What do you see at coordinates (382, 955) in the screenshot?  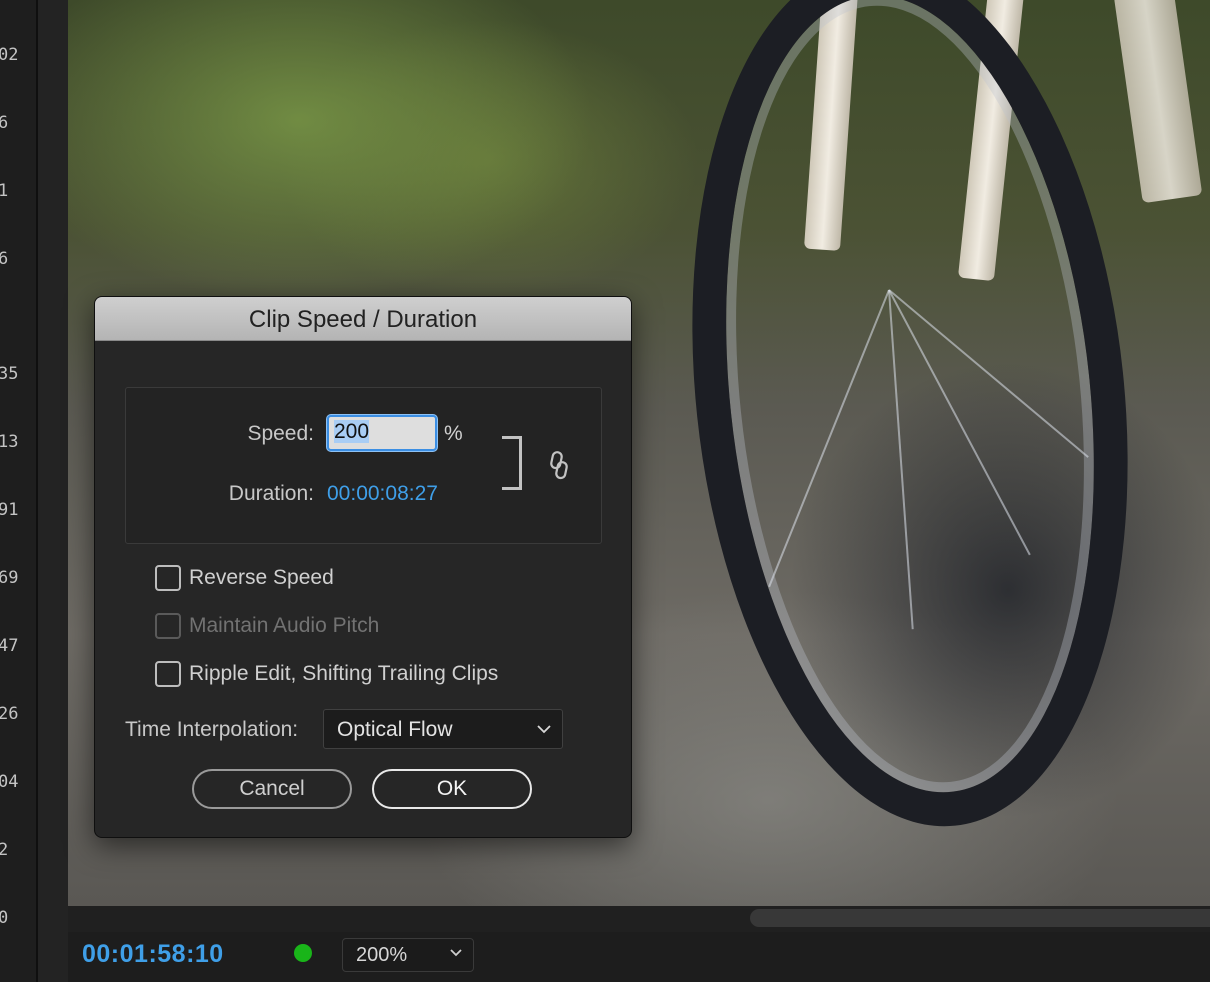 I see `zoom-level-value: 200%` at bounding box center [382, 955].